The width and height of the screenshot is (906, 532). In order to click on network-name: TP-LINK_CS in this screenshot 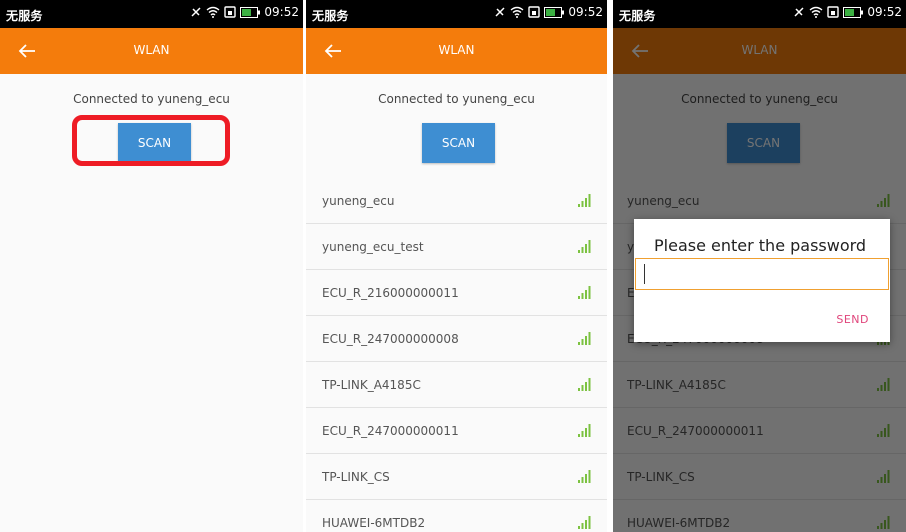, I will do `click(356, 477)`.